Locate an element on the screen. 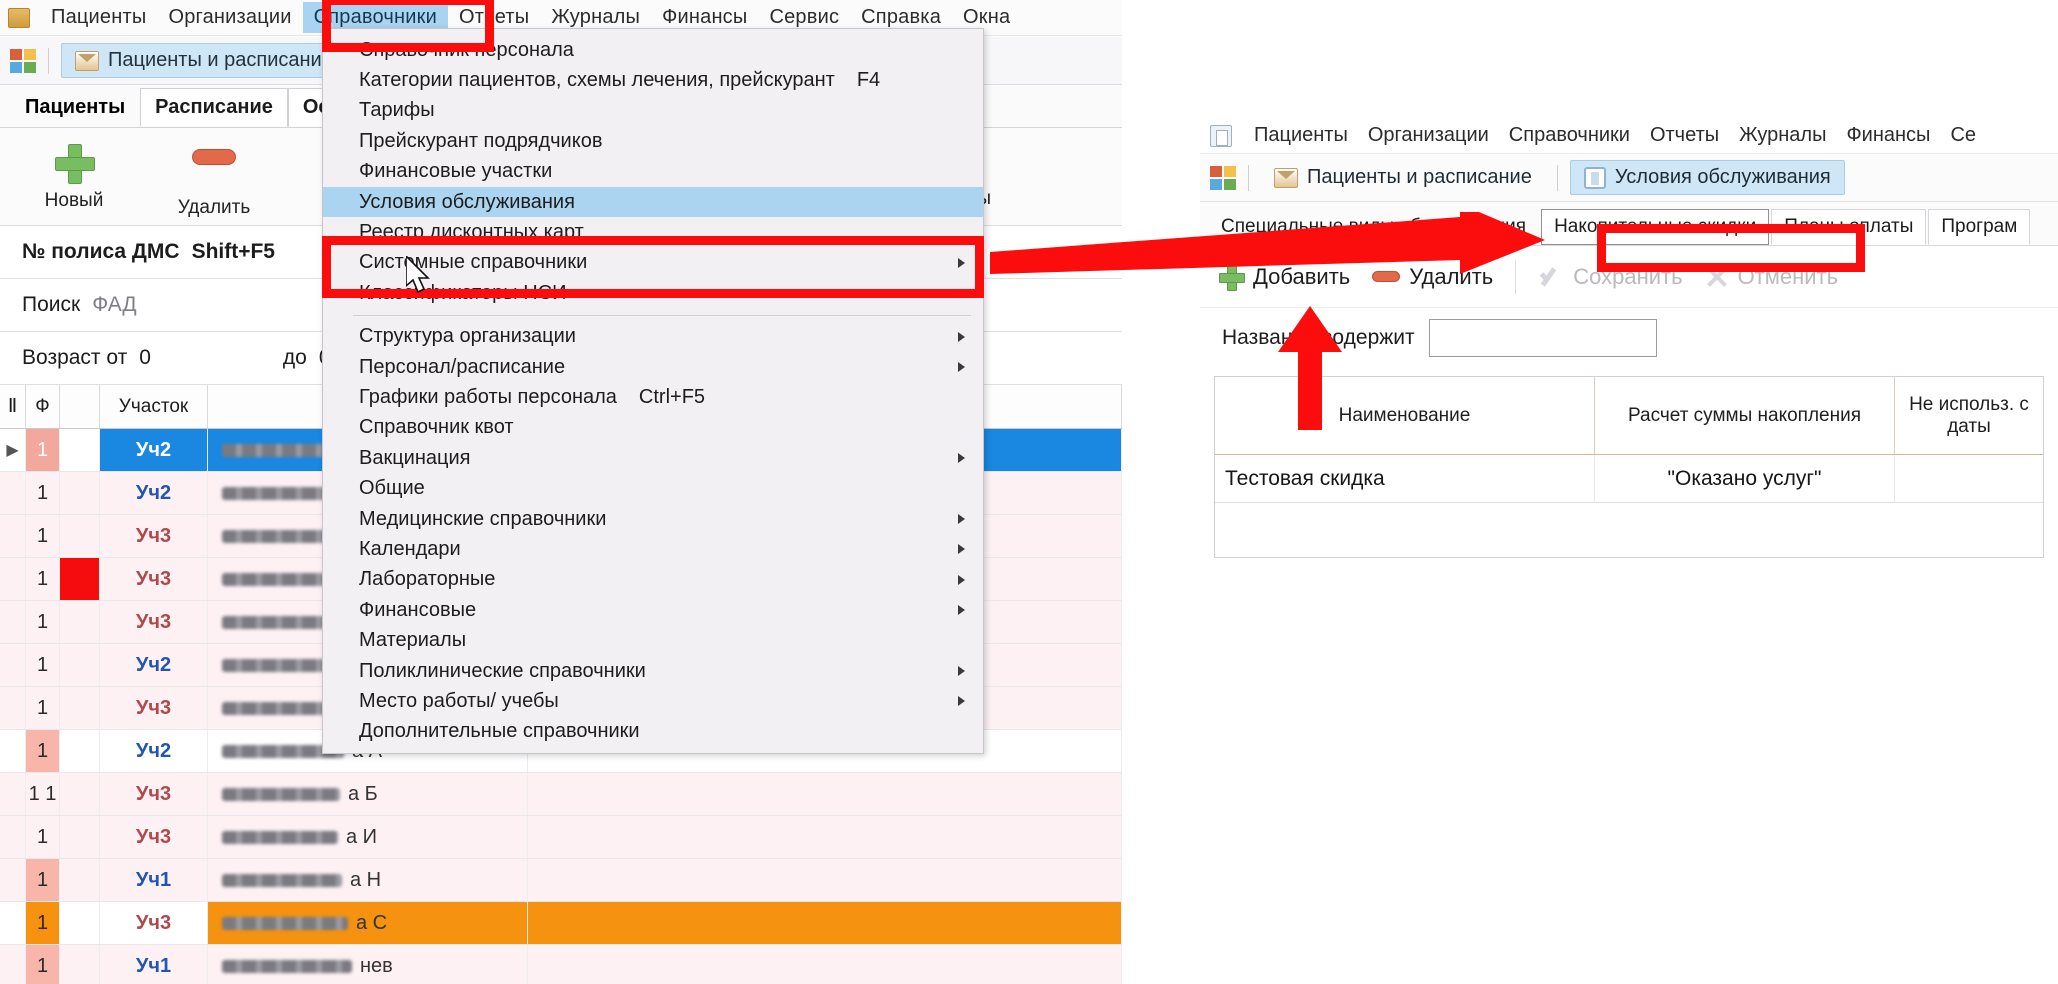 This screenshot has height=984, width=2058. column-header-name: Наименование is located at coordinates (1405, 415).